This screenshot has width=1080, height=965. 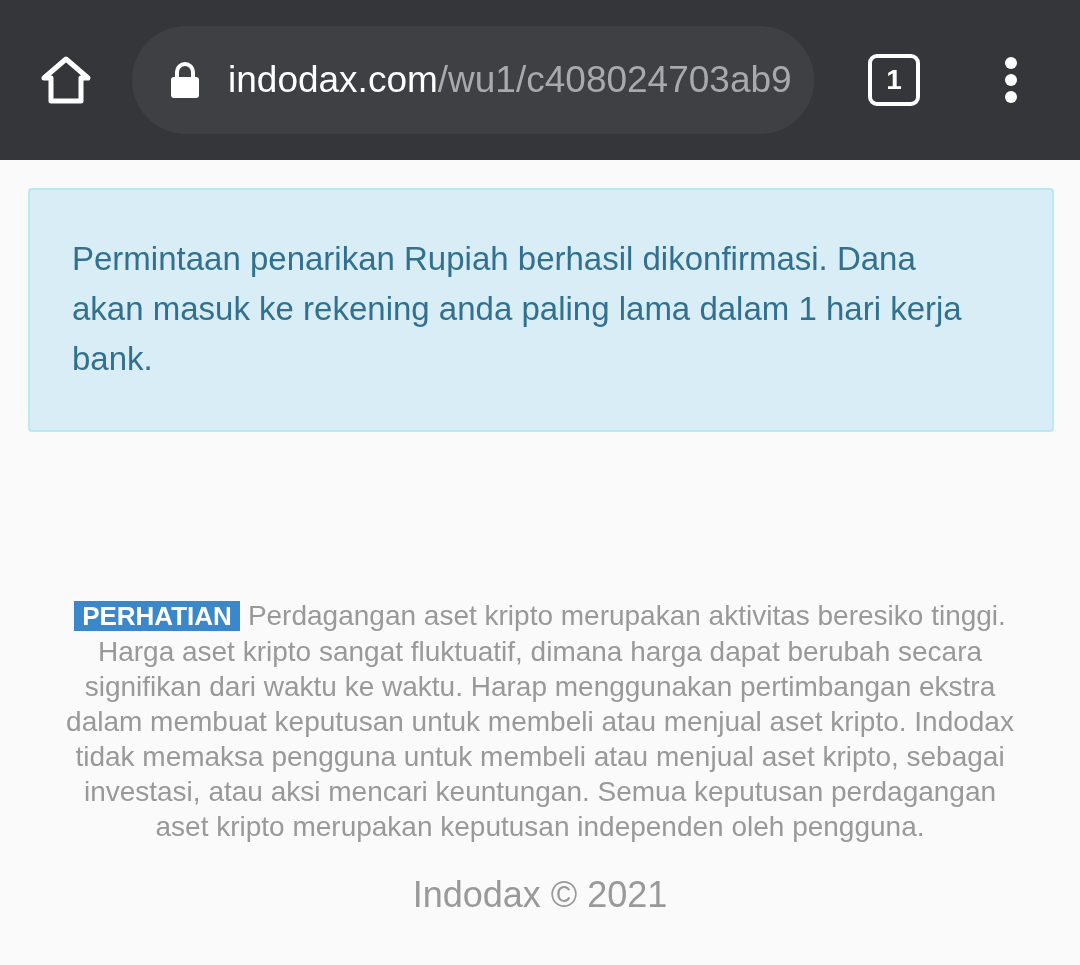 I want to click on warning-label: PERHATIAN, so click(x=157, y=616).